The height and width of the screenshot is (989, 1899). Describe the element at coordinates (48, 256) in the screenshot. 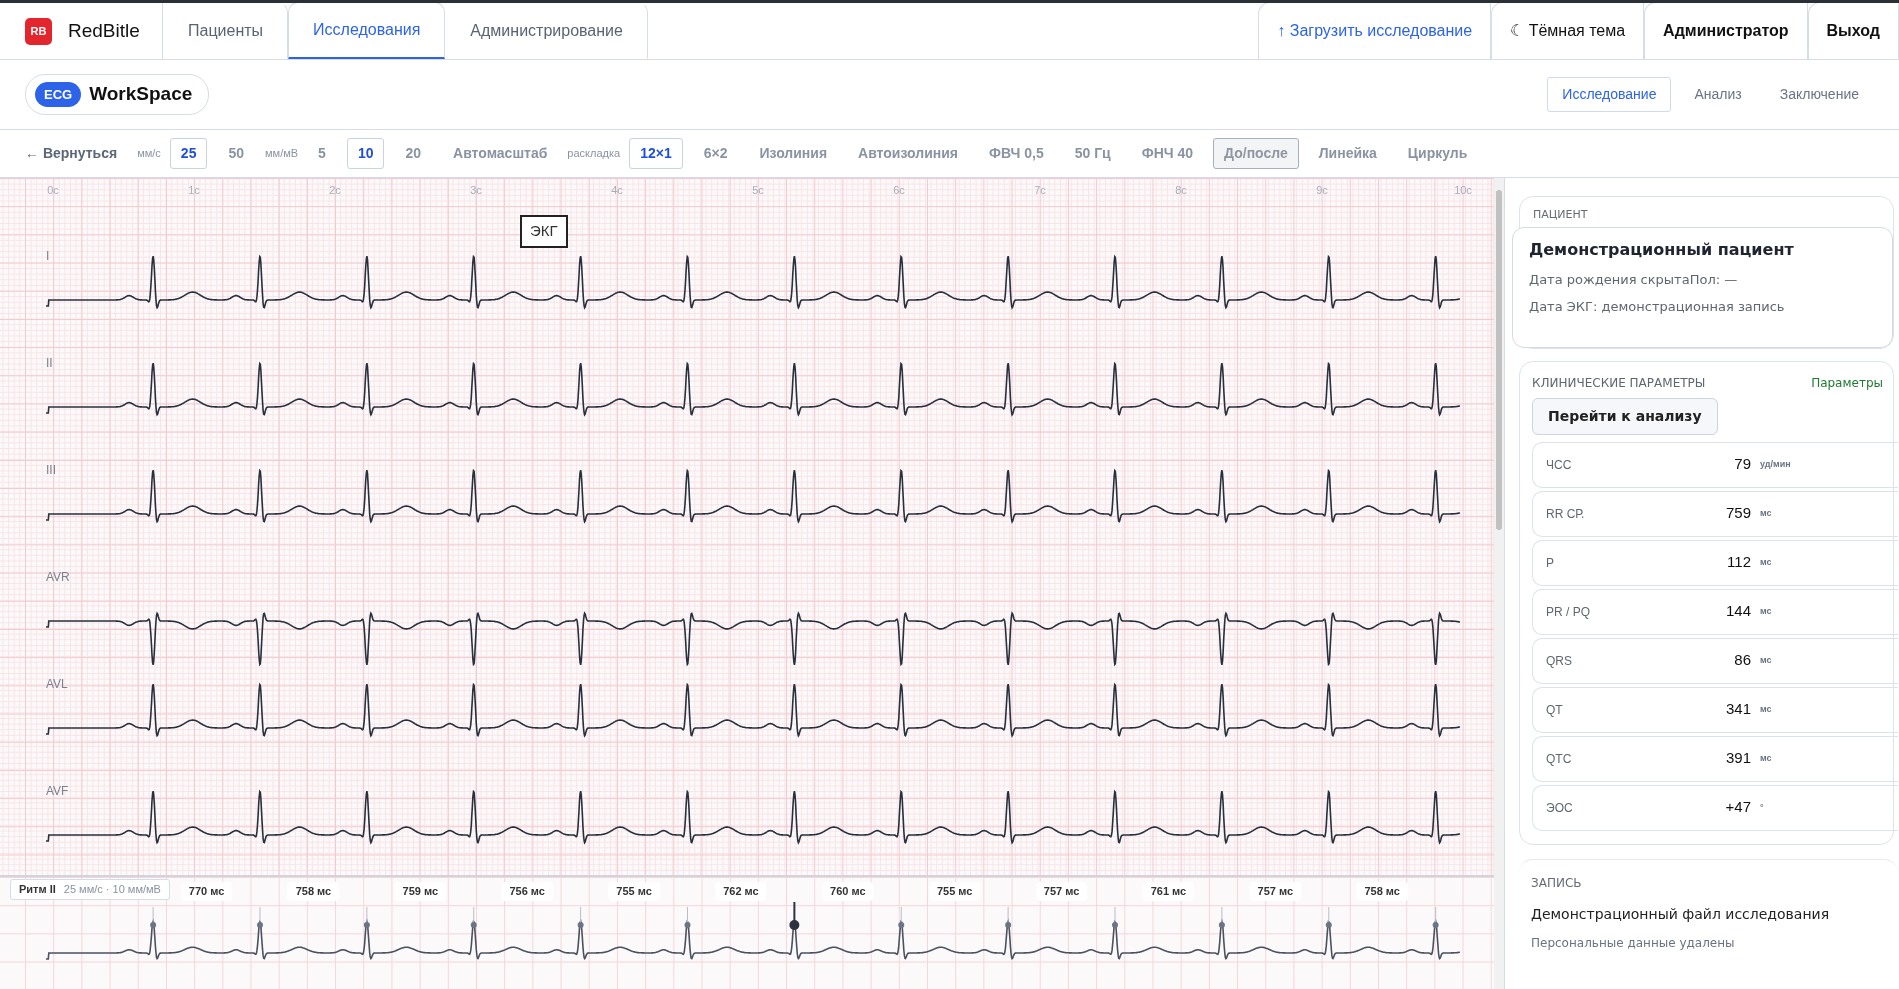

I see `lead-label: I` at that location.